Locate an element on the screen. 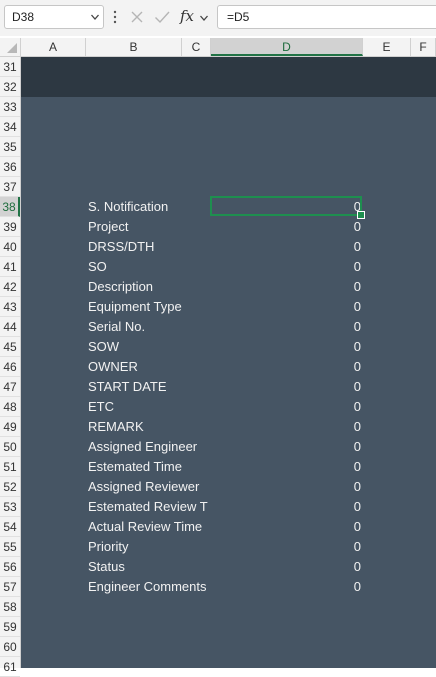 The width and height of the screenshot is (436, 677). more-options-icon is located at coordinates (115, 17).